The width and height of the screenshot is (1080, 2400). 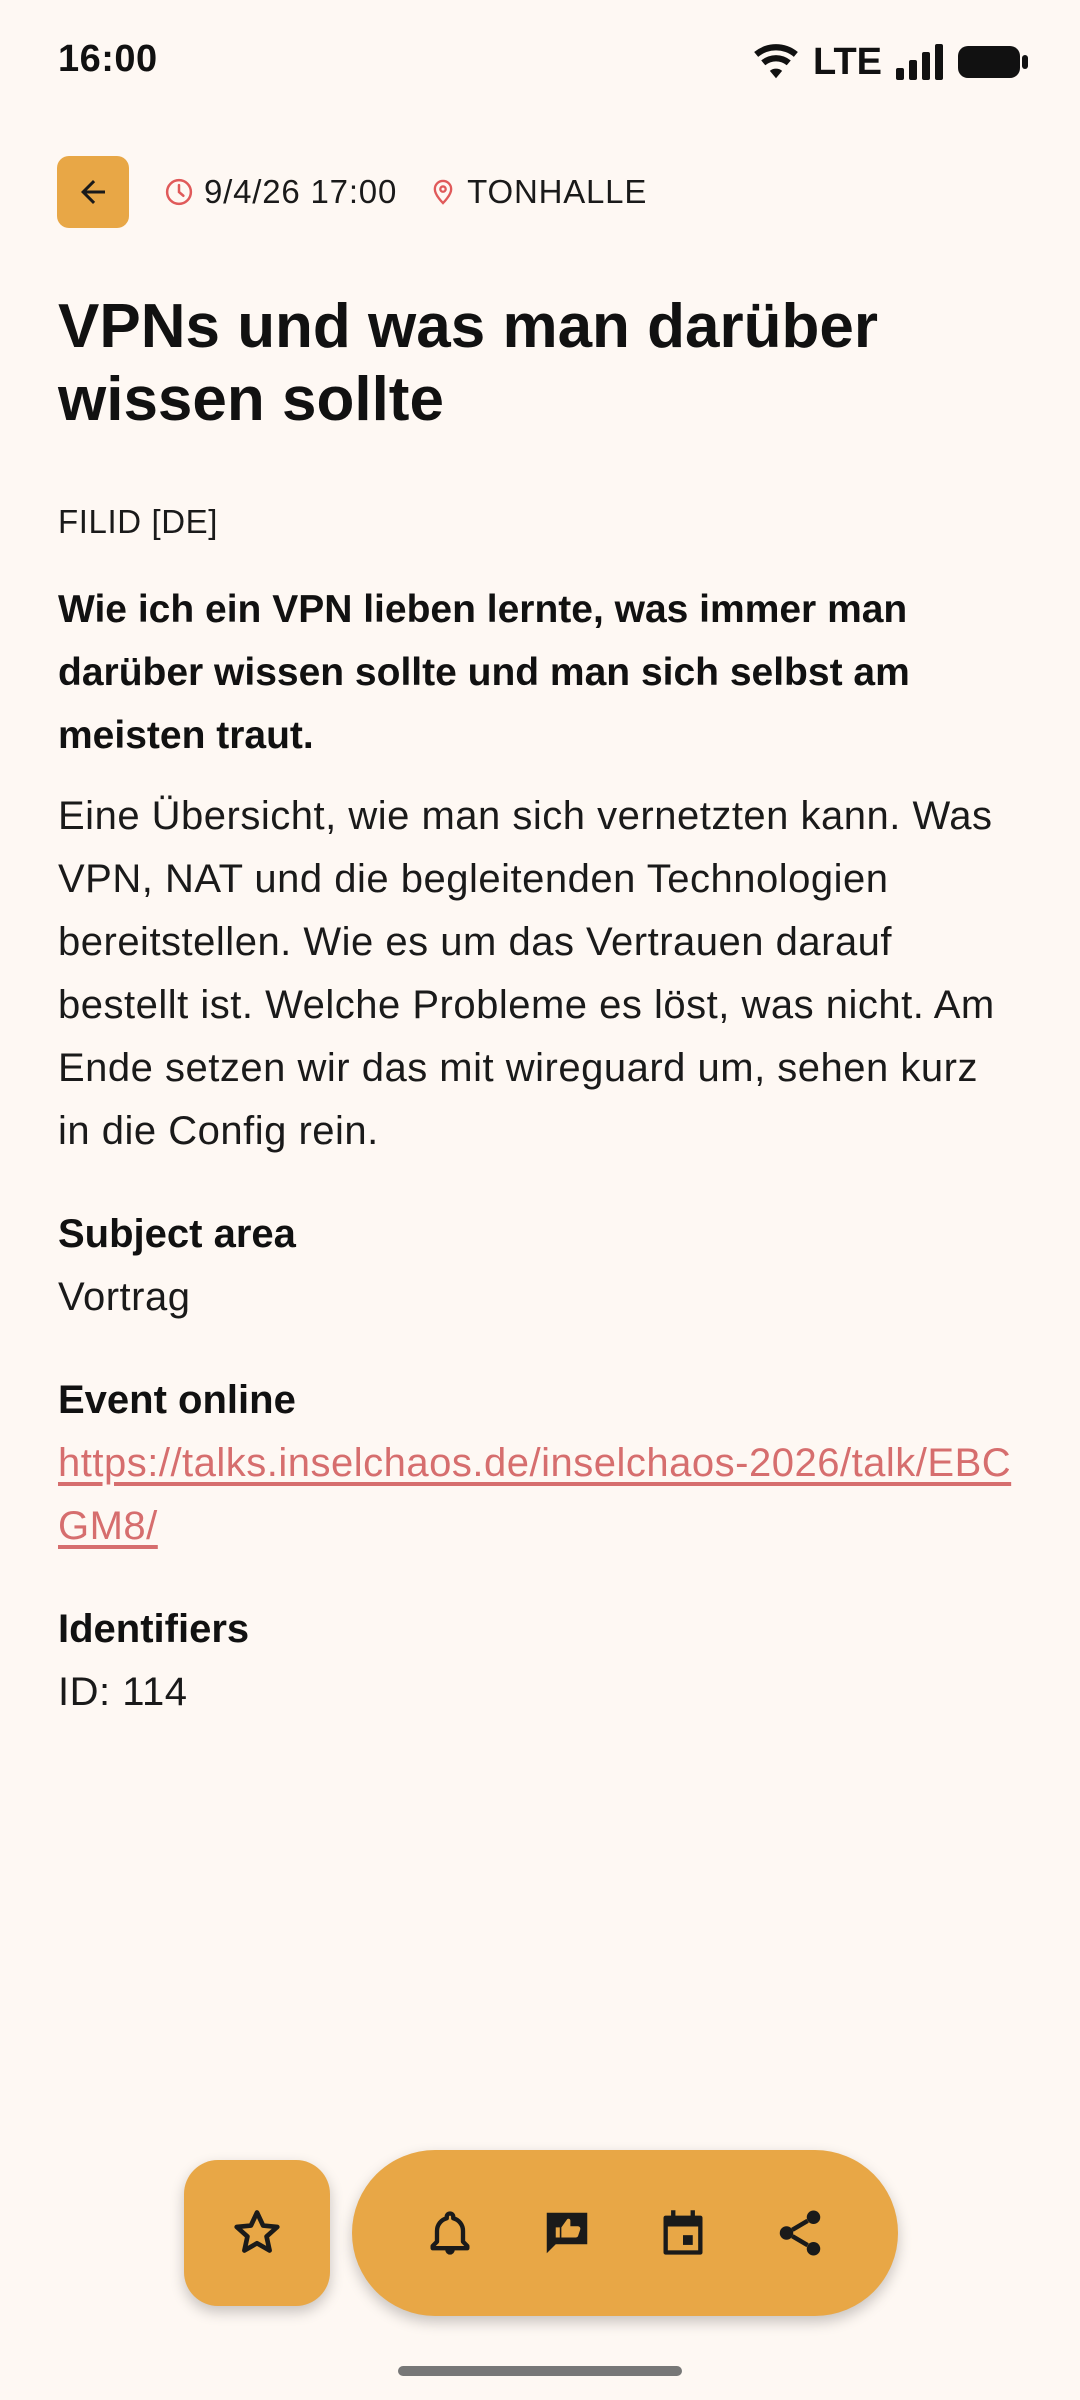 What do you see at coordinates (405, 192) in the screenshot?
I see `event-meta: 9/4/26 17:00 TONHALLE` at bounding box center [405, 192].